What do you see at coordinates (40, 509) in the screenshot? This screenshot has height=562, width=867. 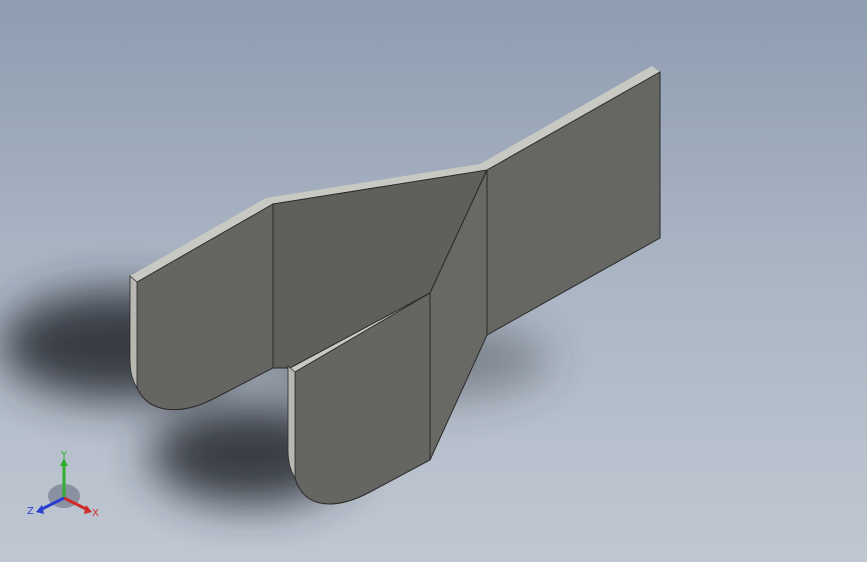 I see `z-arrow-icon` at bounding box center [40, 509].